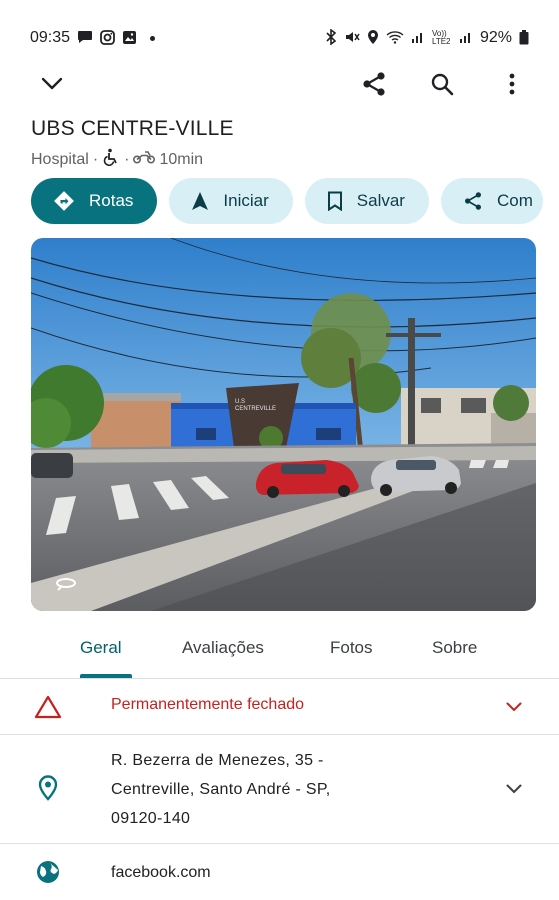 This screenshot has width=559, height=900. Describe the element at coordinates (50, 37) in the screenshot. I see `status-time: 09:35` at that location.